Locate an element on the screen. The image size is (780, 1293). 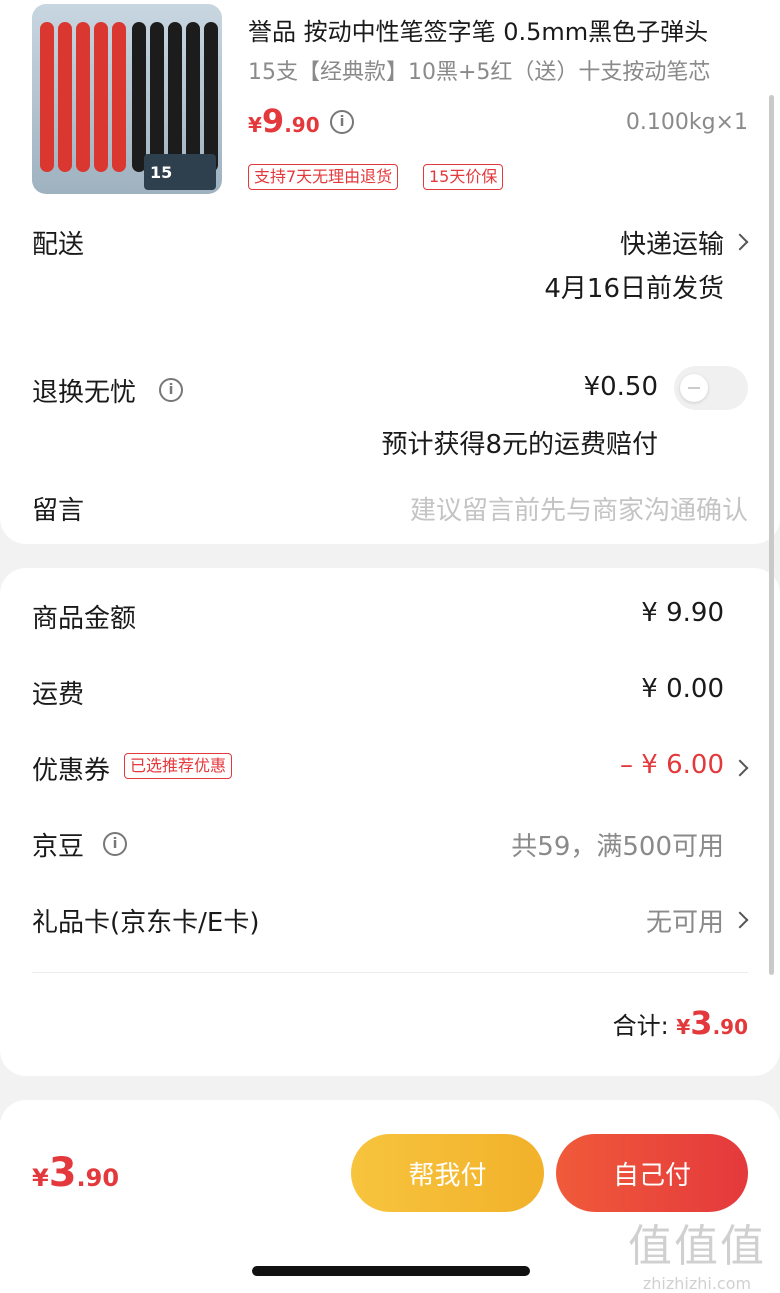
toggle-knob is located at coordinates (694, 388).